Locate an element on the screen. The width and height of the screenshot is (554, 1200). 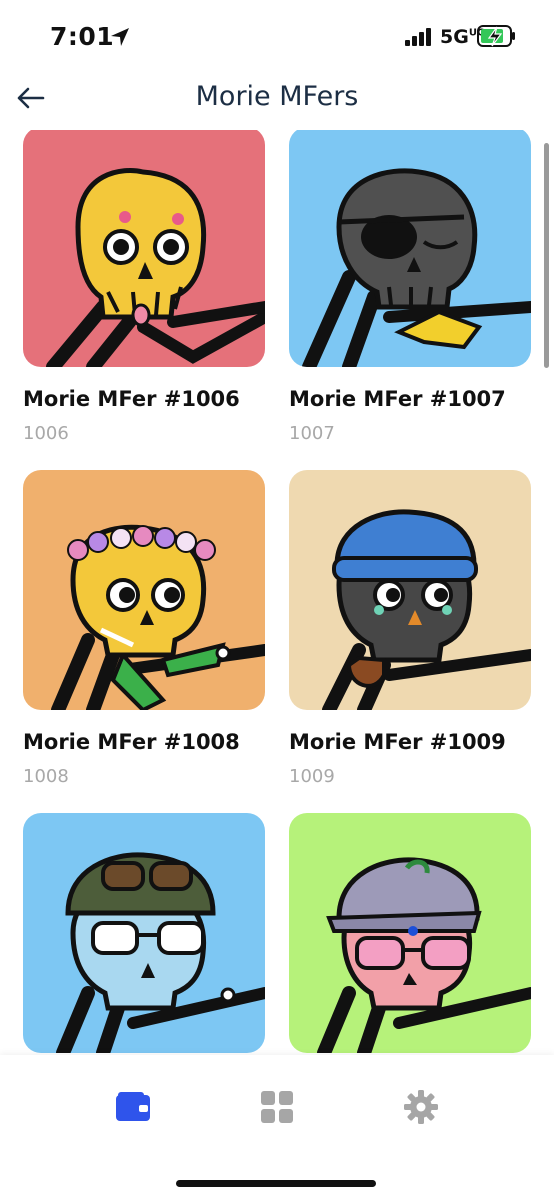
tab-settings is located at coordinates (421, 1107).